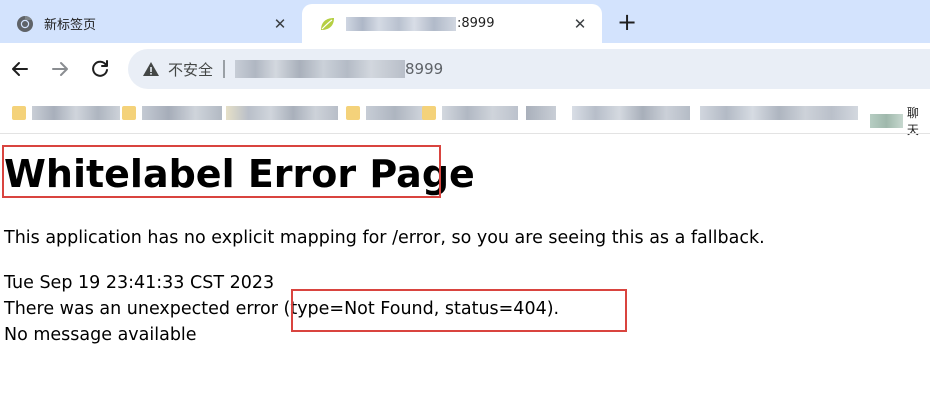  What do you see at coordinates (70, 25) in the screenshot?
I see `tab-title: 新标签页` at bounding box center [70, 25].